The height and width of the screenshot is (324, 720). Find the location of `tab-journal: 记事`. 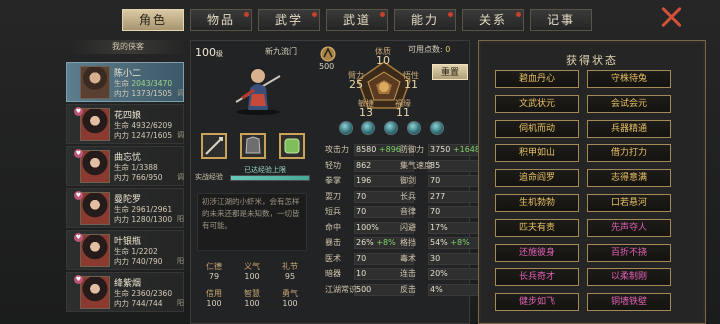

tab-journal: 记事 is located at coordinates (561, 20).